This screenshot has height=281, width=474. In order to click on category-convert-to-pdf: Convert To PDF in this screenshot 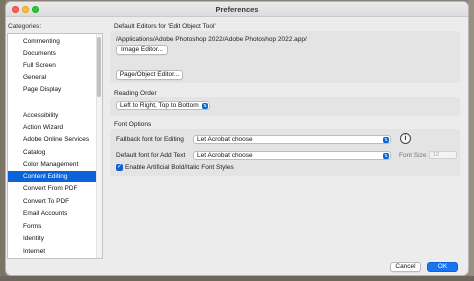, I will do `click(52, 201)`.